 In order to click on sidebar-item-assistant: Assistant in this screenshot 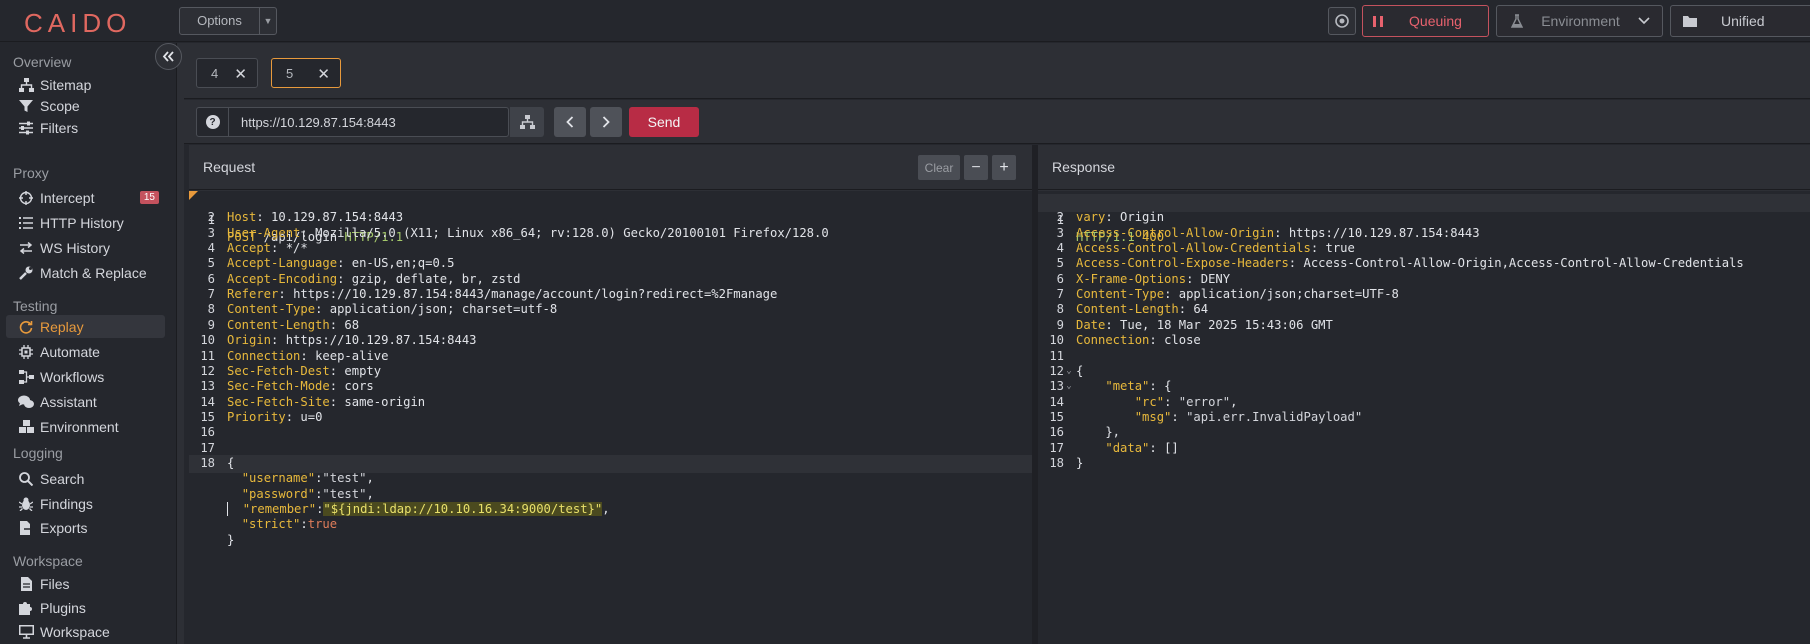, I will do `click(85, 401)`.